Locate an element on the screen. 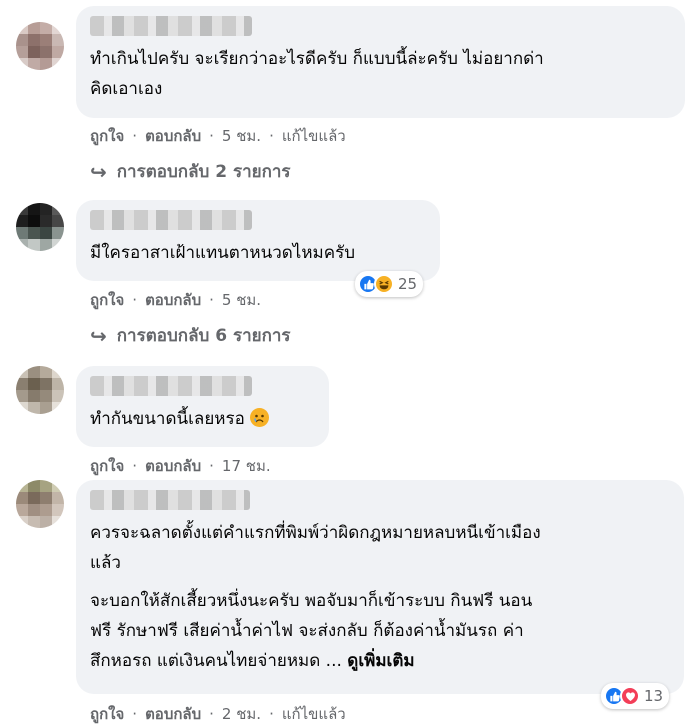 The height and width of the screenshot is (728, 700). comment-actions: ถูกใจ · ตอบกลับ · 17 ชม. is located at coordinates (180, 466).